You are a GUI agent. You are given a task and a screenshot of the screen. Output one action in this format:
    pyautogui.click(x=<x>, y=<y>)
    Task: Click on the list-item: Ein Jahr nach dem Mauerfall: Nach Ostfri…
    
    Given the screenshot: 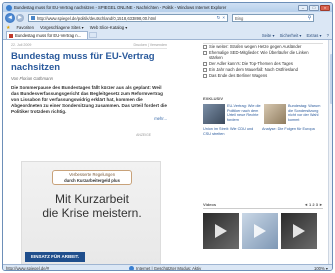 What is the action you would take?
    pyautogui.click(x=263, y=69)
    